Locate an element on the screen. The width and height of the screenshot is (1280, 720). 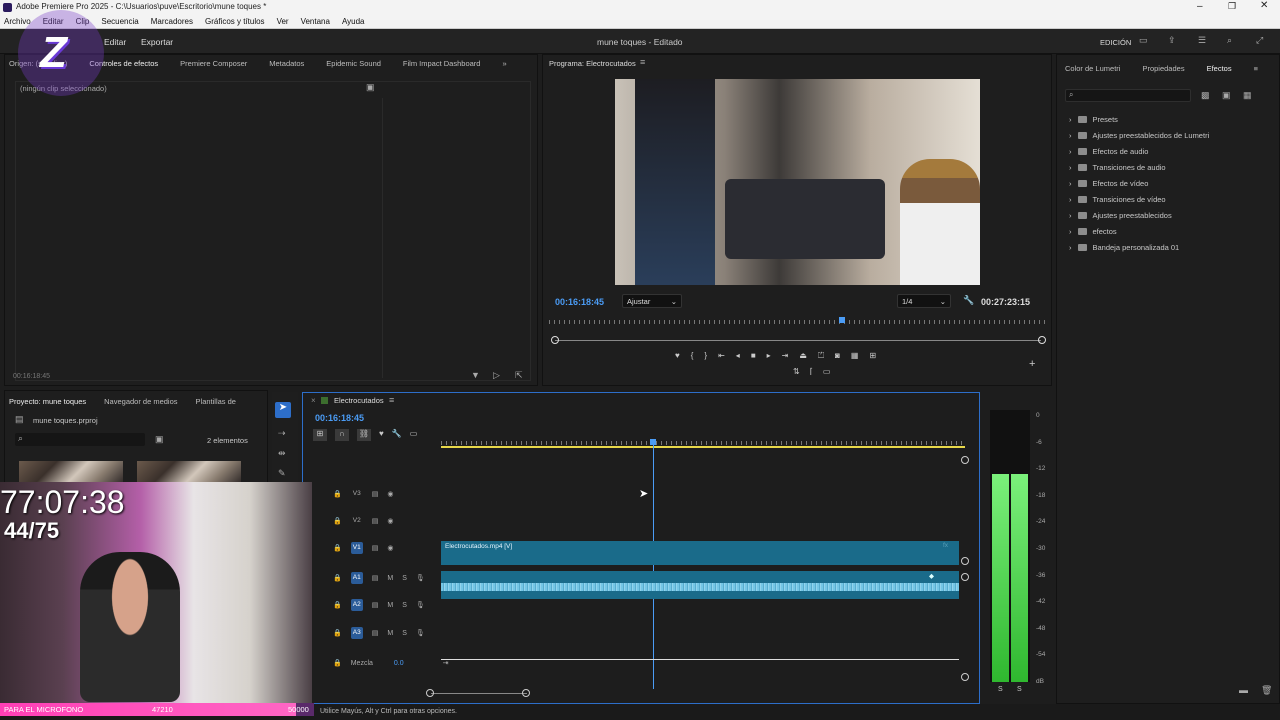
menu-item-3: Secuencia is located at coordinates (119, 21).